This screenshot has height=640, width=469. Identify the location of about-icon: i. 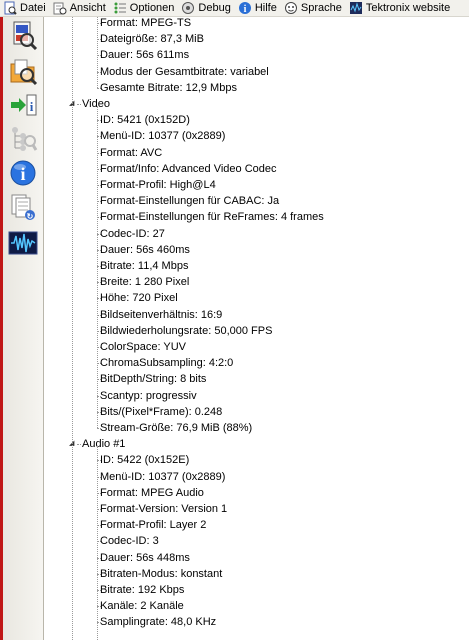
(23, 173).